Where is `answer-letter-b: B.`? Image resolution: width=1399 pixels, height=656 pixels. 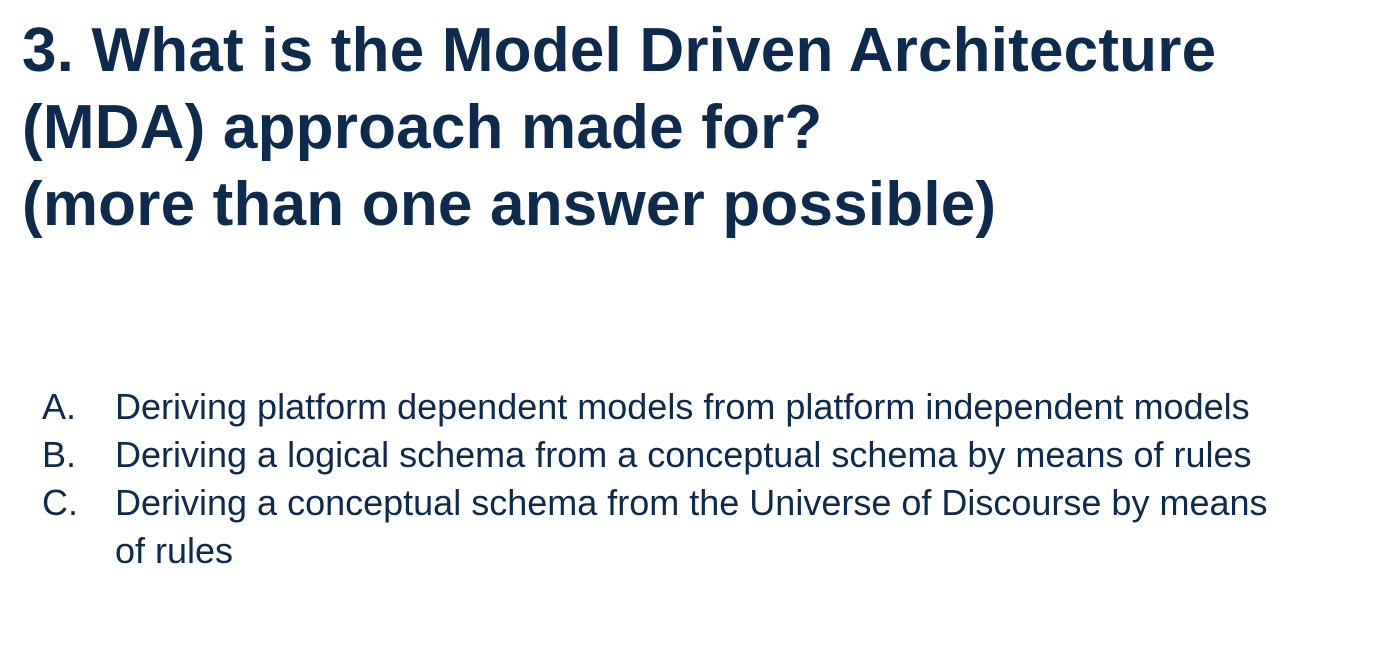 answer-letter-b: B. is located at coordinates (59, 454).